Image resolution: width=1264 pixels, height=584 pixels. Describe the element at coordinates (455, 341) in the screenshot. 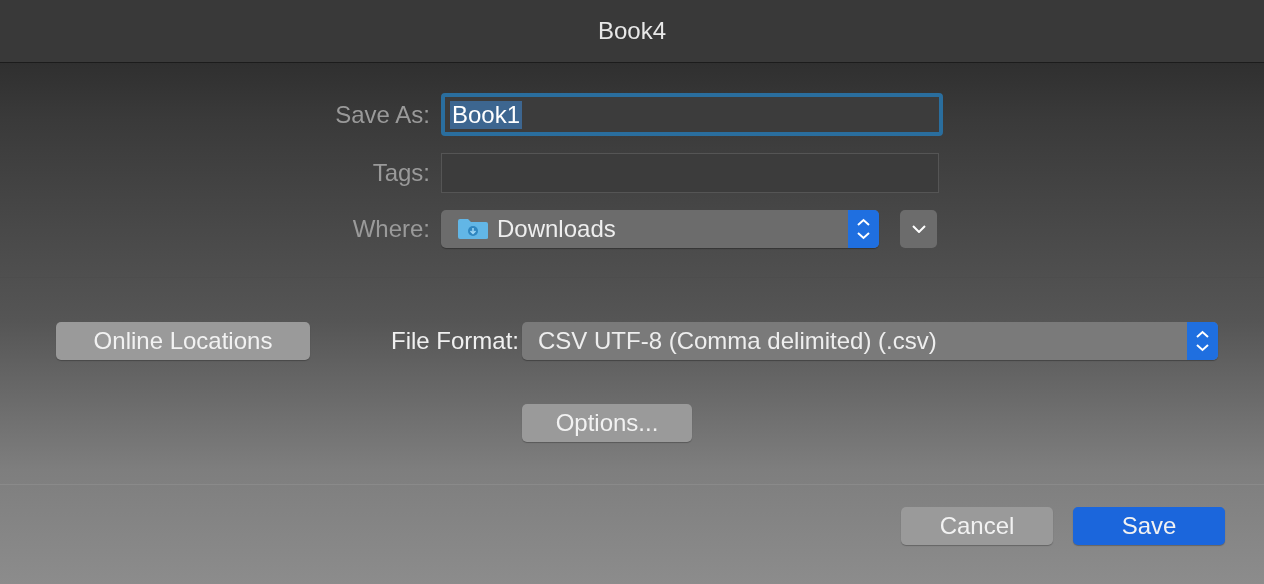

I see `field-label: File Format:` at that location.